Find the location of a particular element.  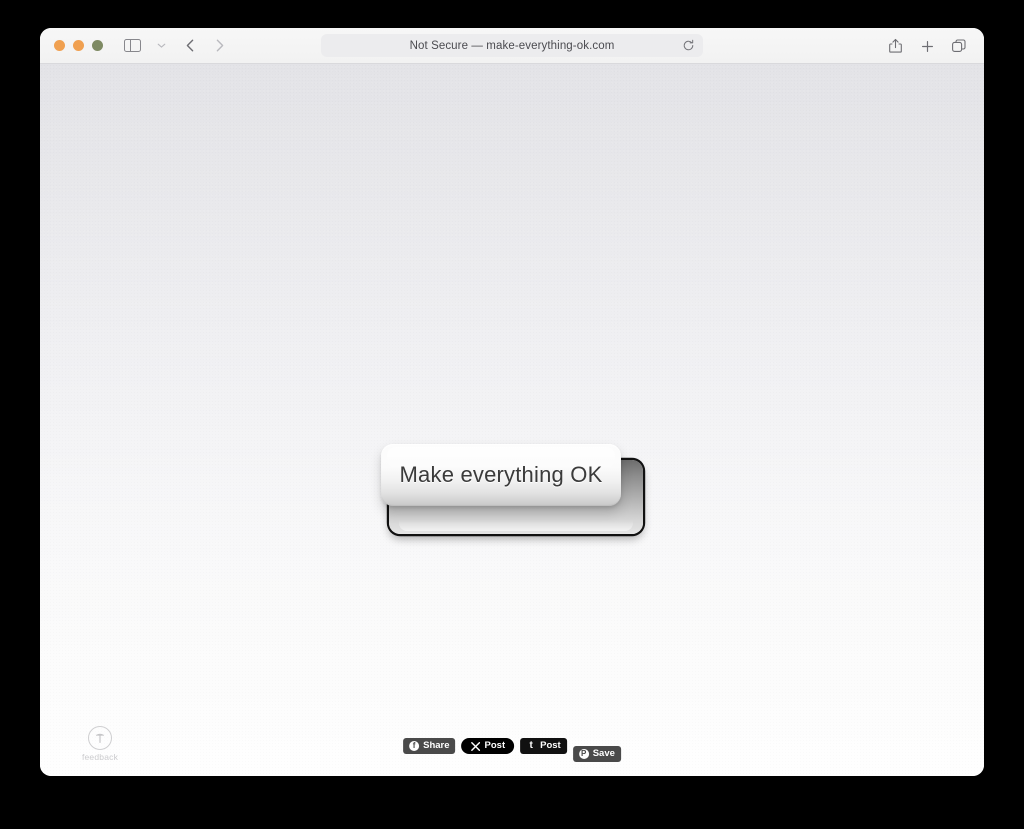

address-bar: Not Secure — make-everything-ok.com is located at coordinates (512, 45).